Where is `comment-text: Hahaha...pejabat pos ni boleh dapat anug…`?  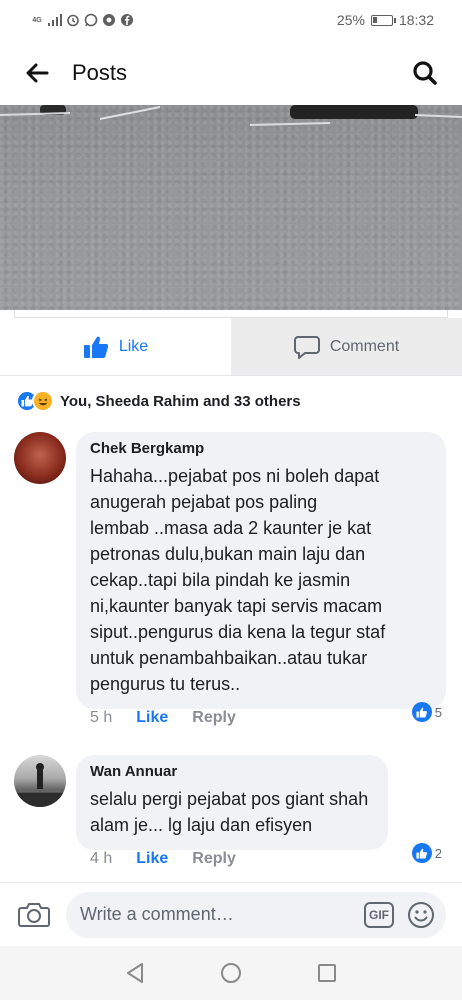 comment-text: Hahaha...pejabat pos ni boleh dapat anug… is located at coordinates (238, 580).